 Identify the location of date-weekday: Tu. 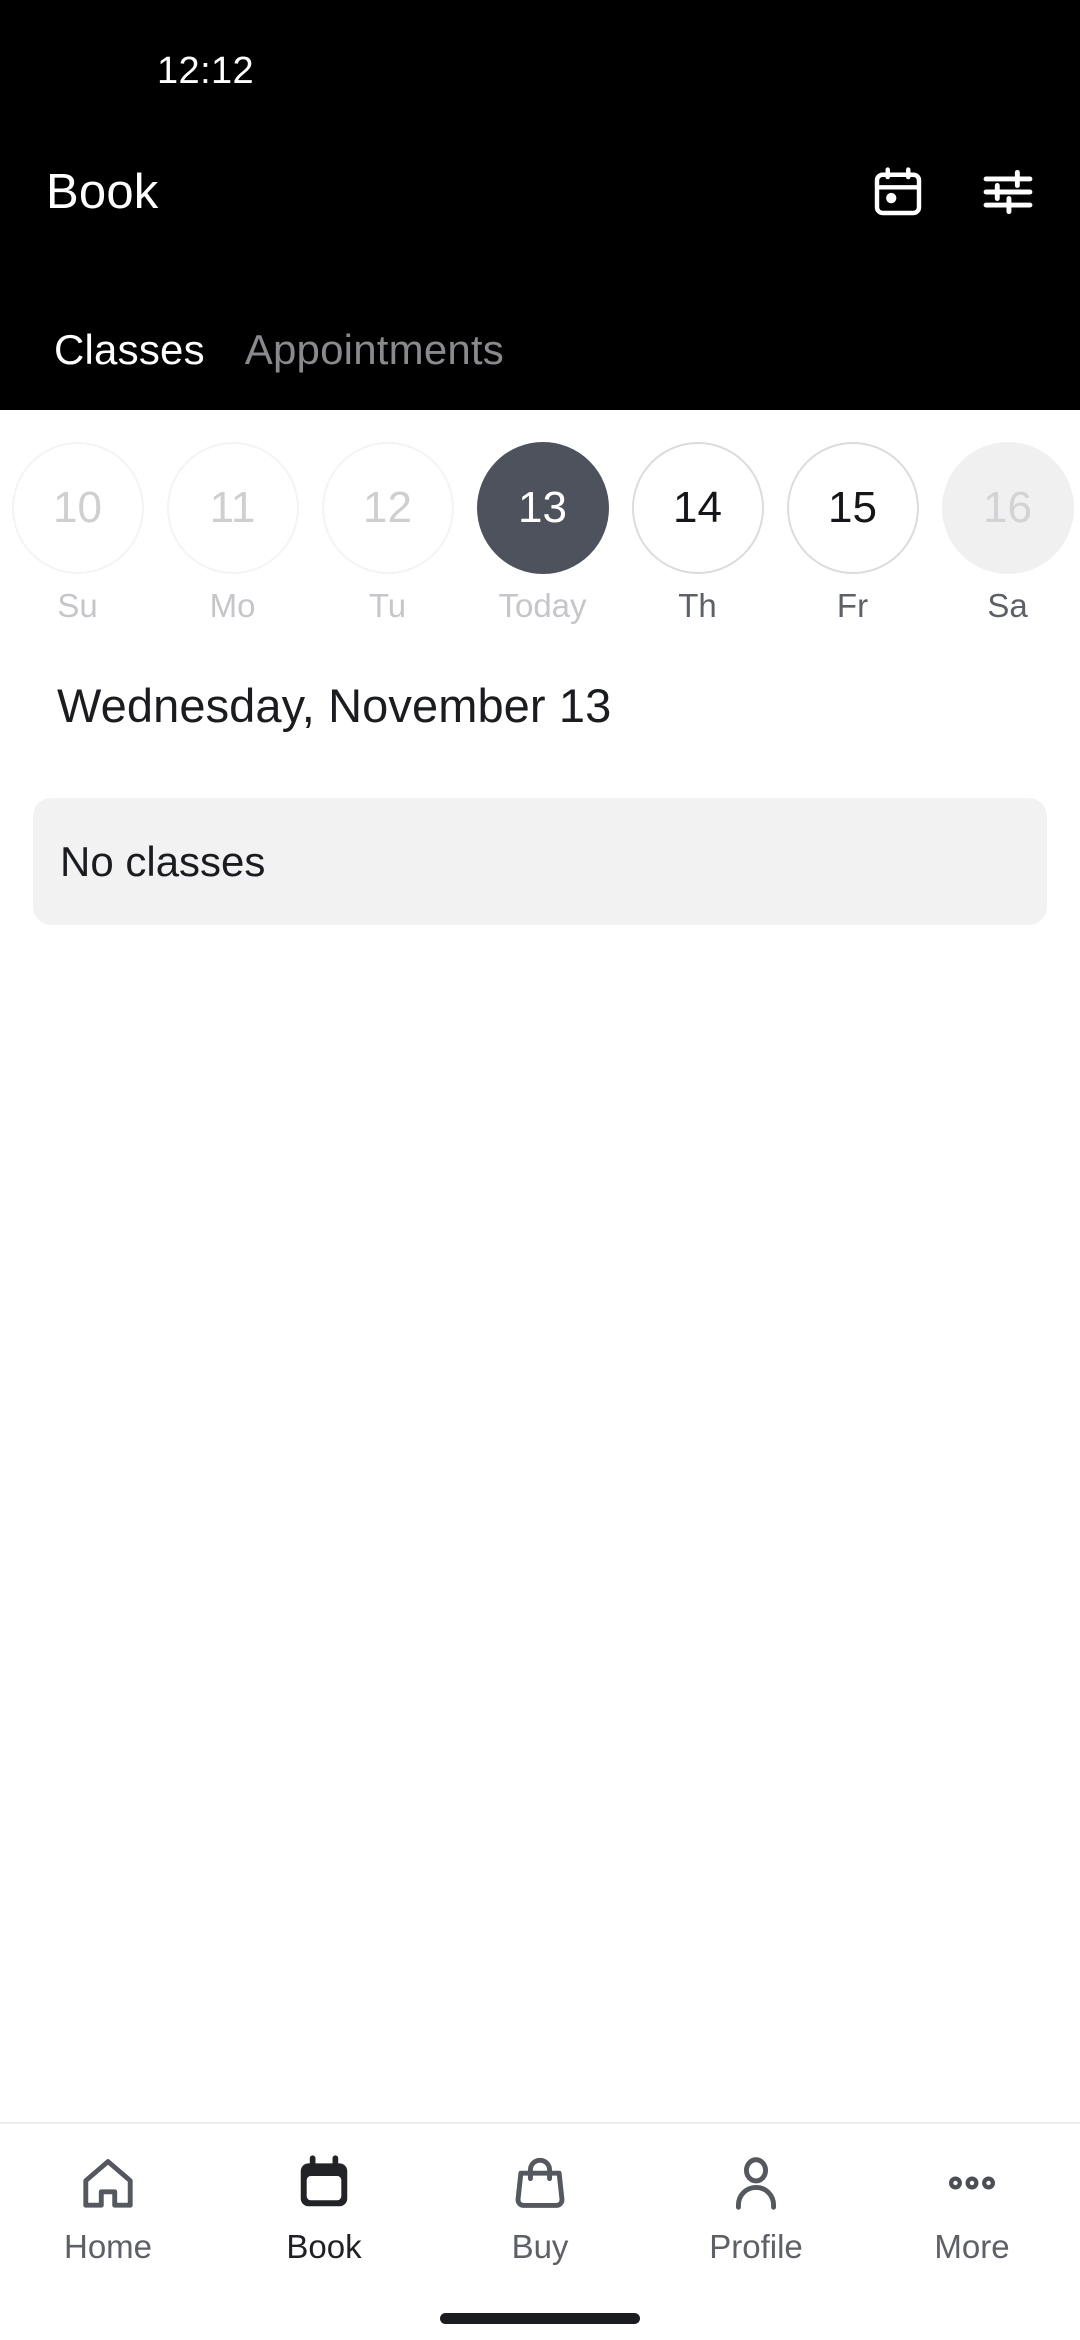
(387, 605).